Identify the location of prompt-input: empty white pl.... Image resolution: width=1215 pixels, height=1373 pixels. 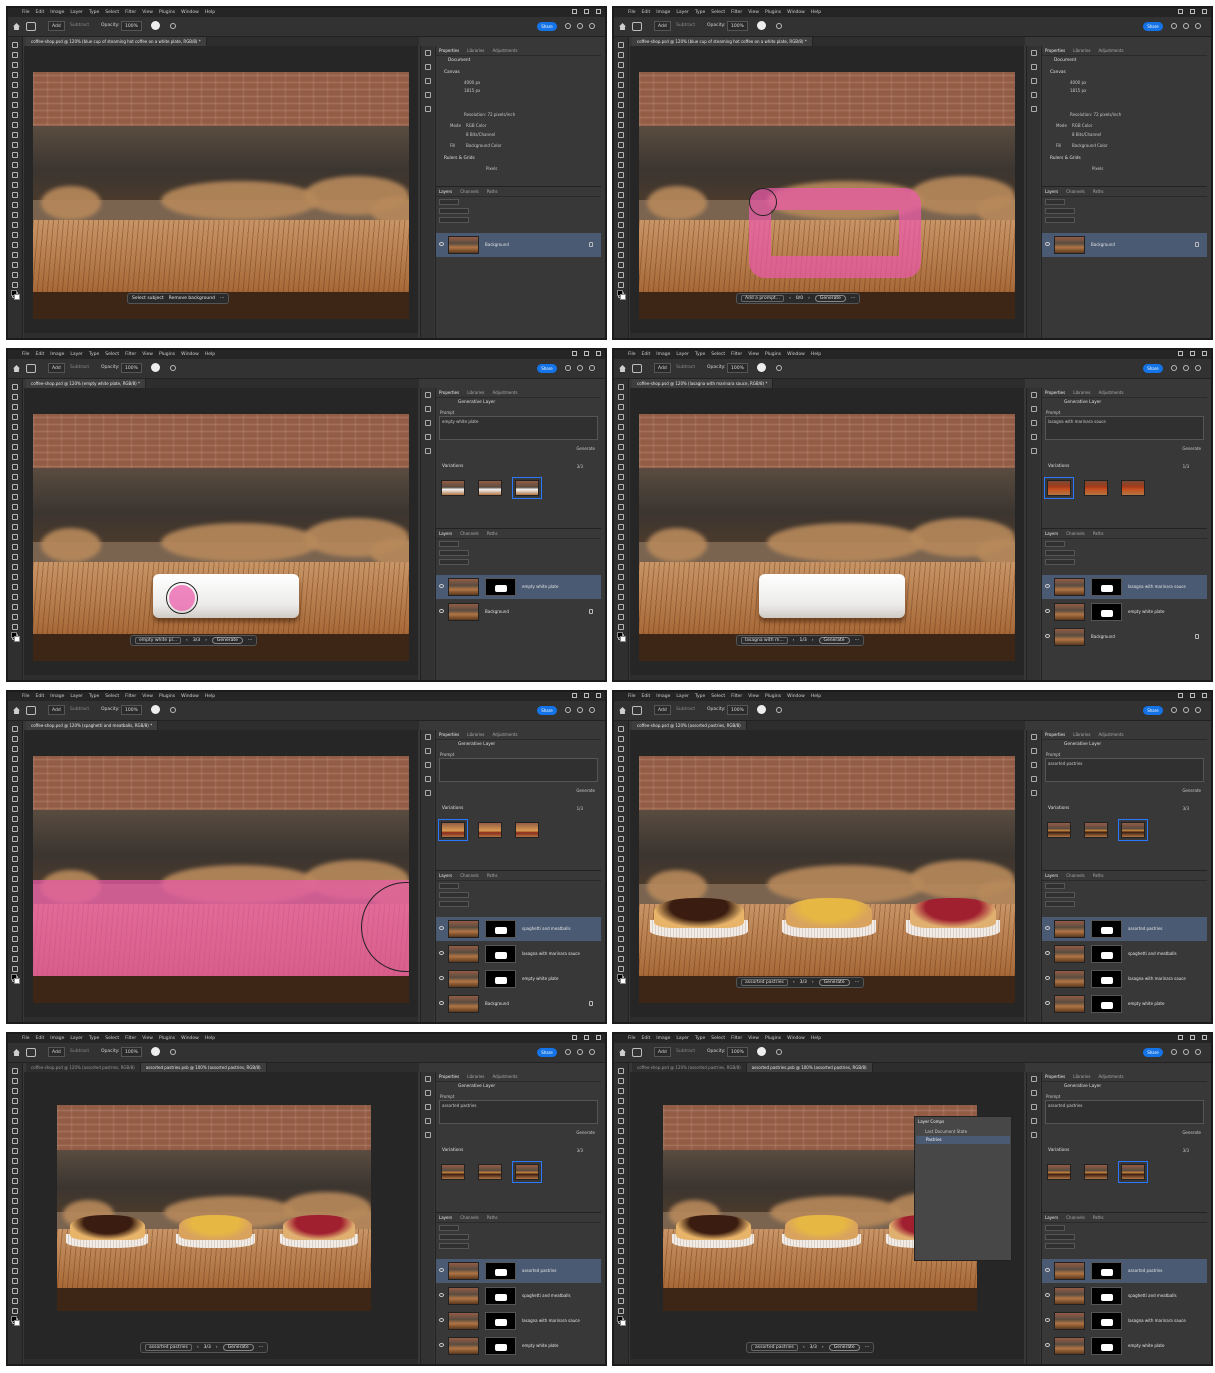
(158, 640).